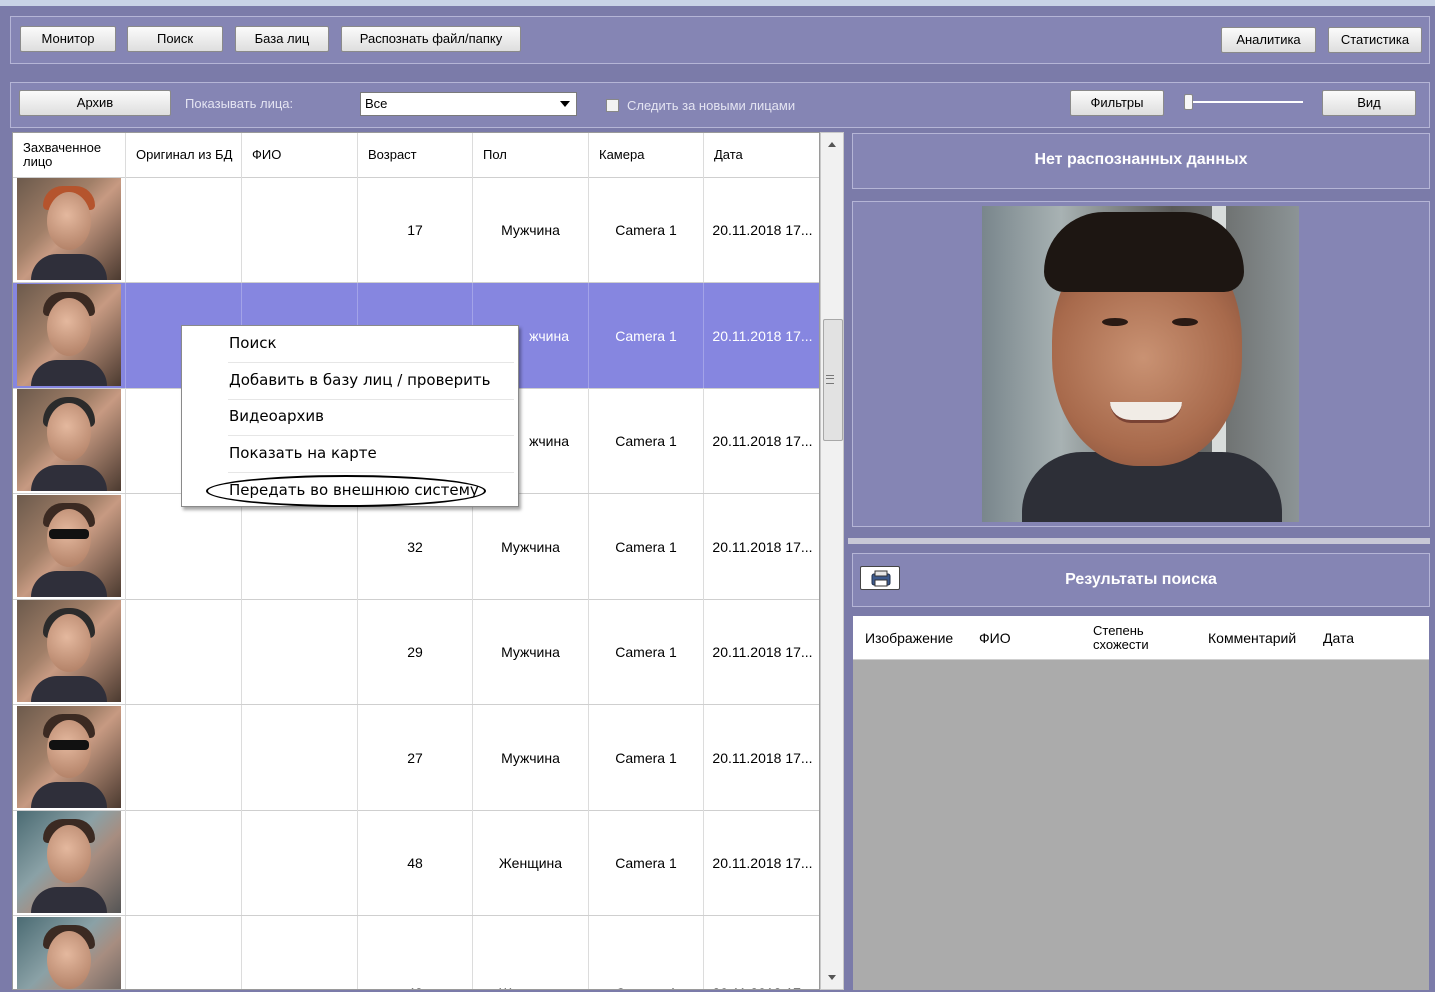 The image size is (1435, 992). What do you see at coordinates (565, 104) in the screenshot?
I see `chevron-down-icon` at bounding box center [565, 104].